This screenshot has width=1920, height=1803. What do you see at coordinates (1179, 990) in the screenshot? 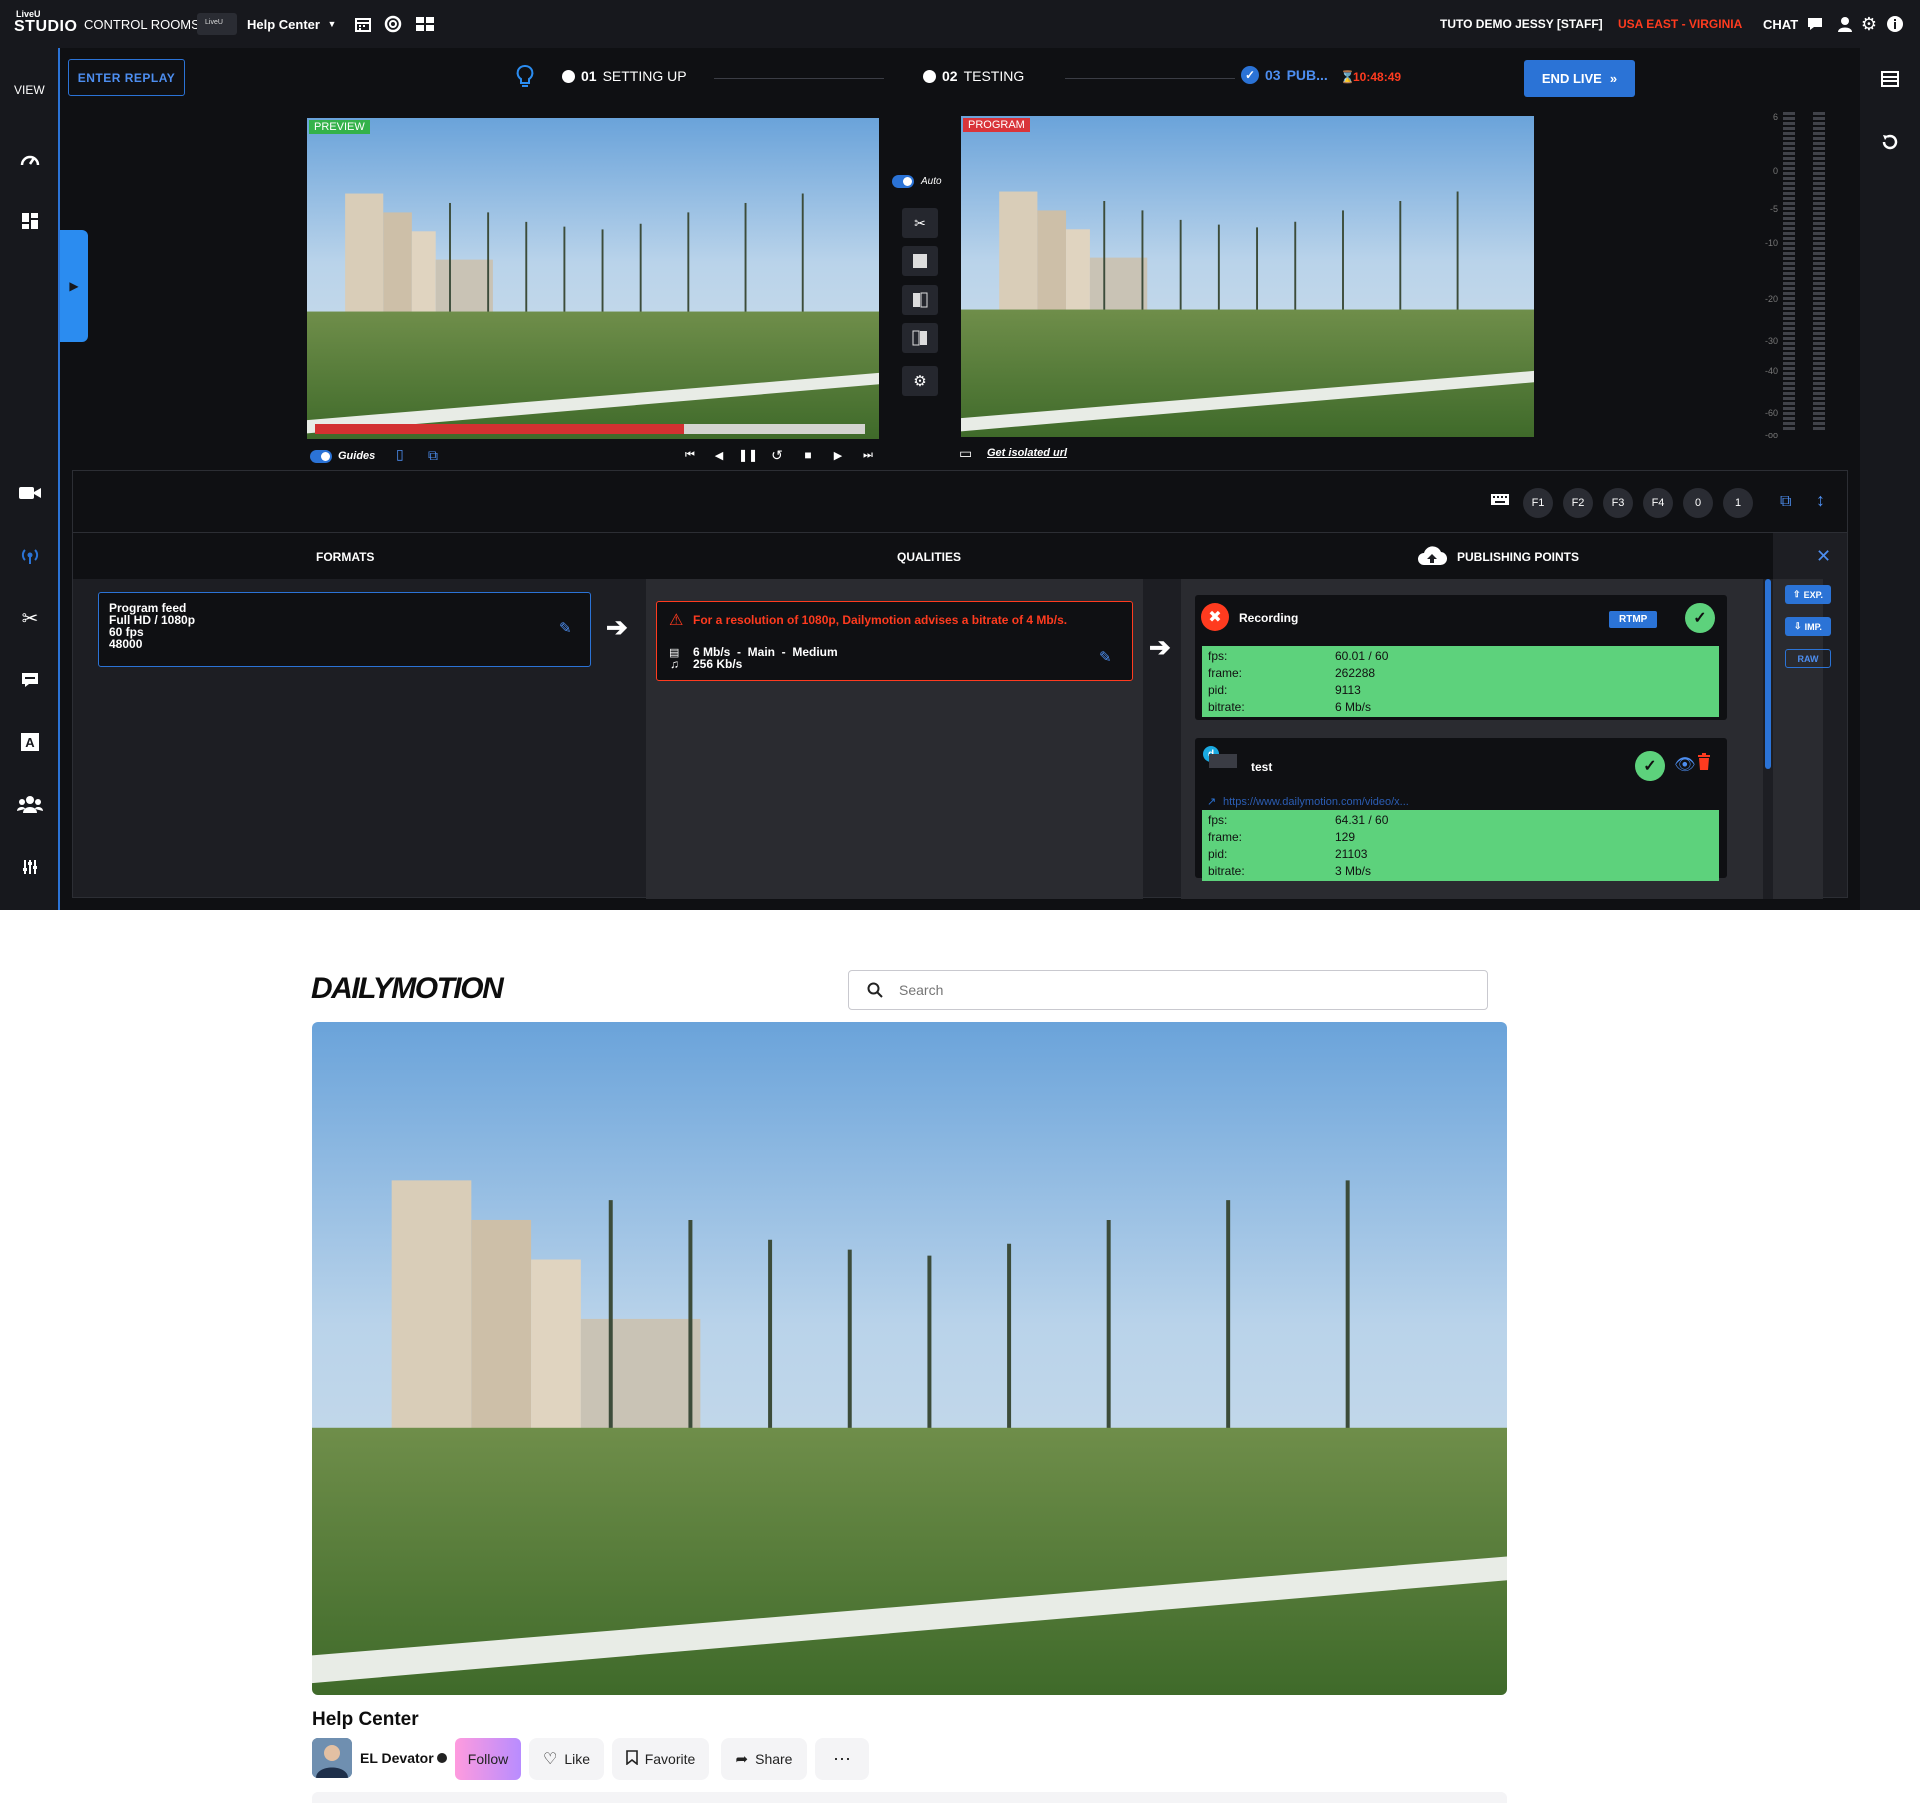
I see `search-input` at bounding box center [1179, 990].